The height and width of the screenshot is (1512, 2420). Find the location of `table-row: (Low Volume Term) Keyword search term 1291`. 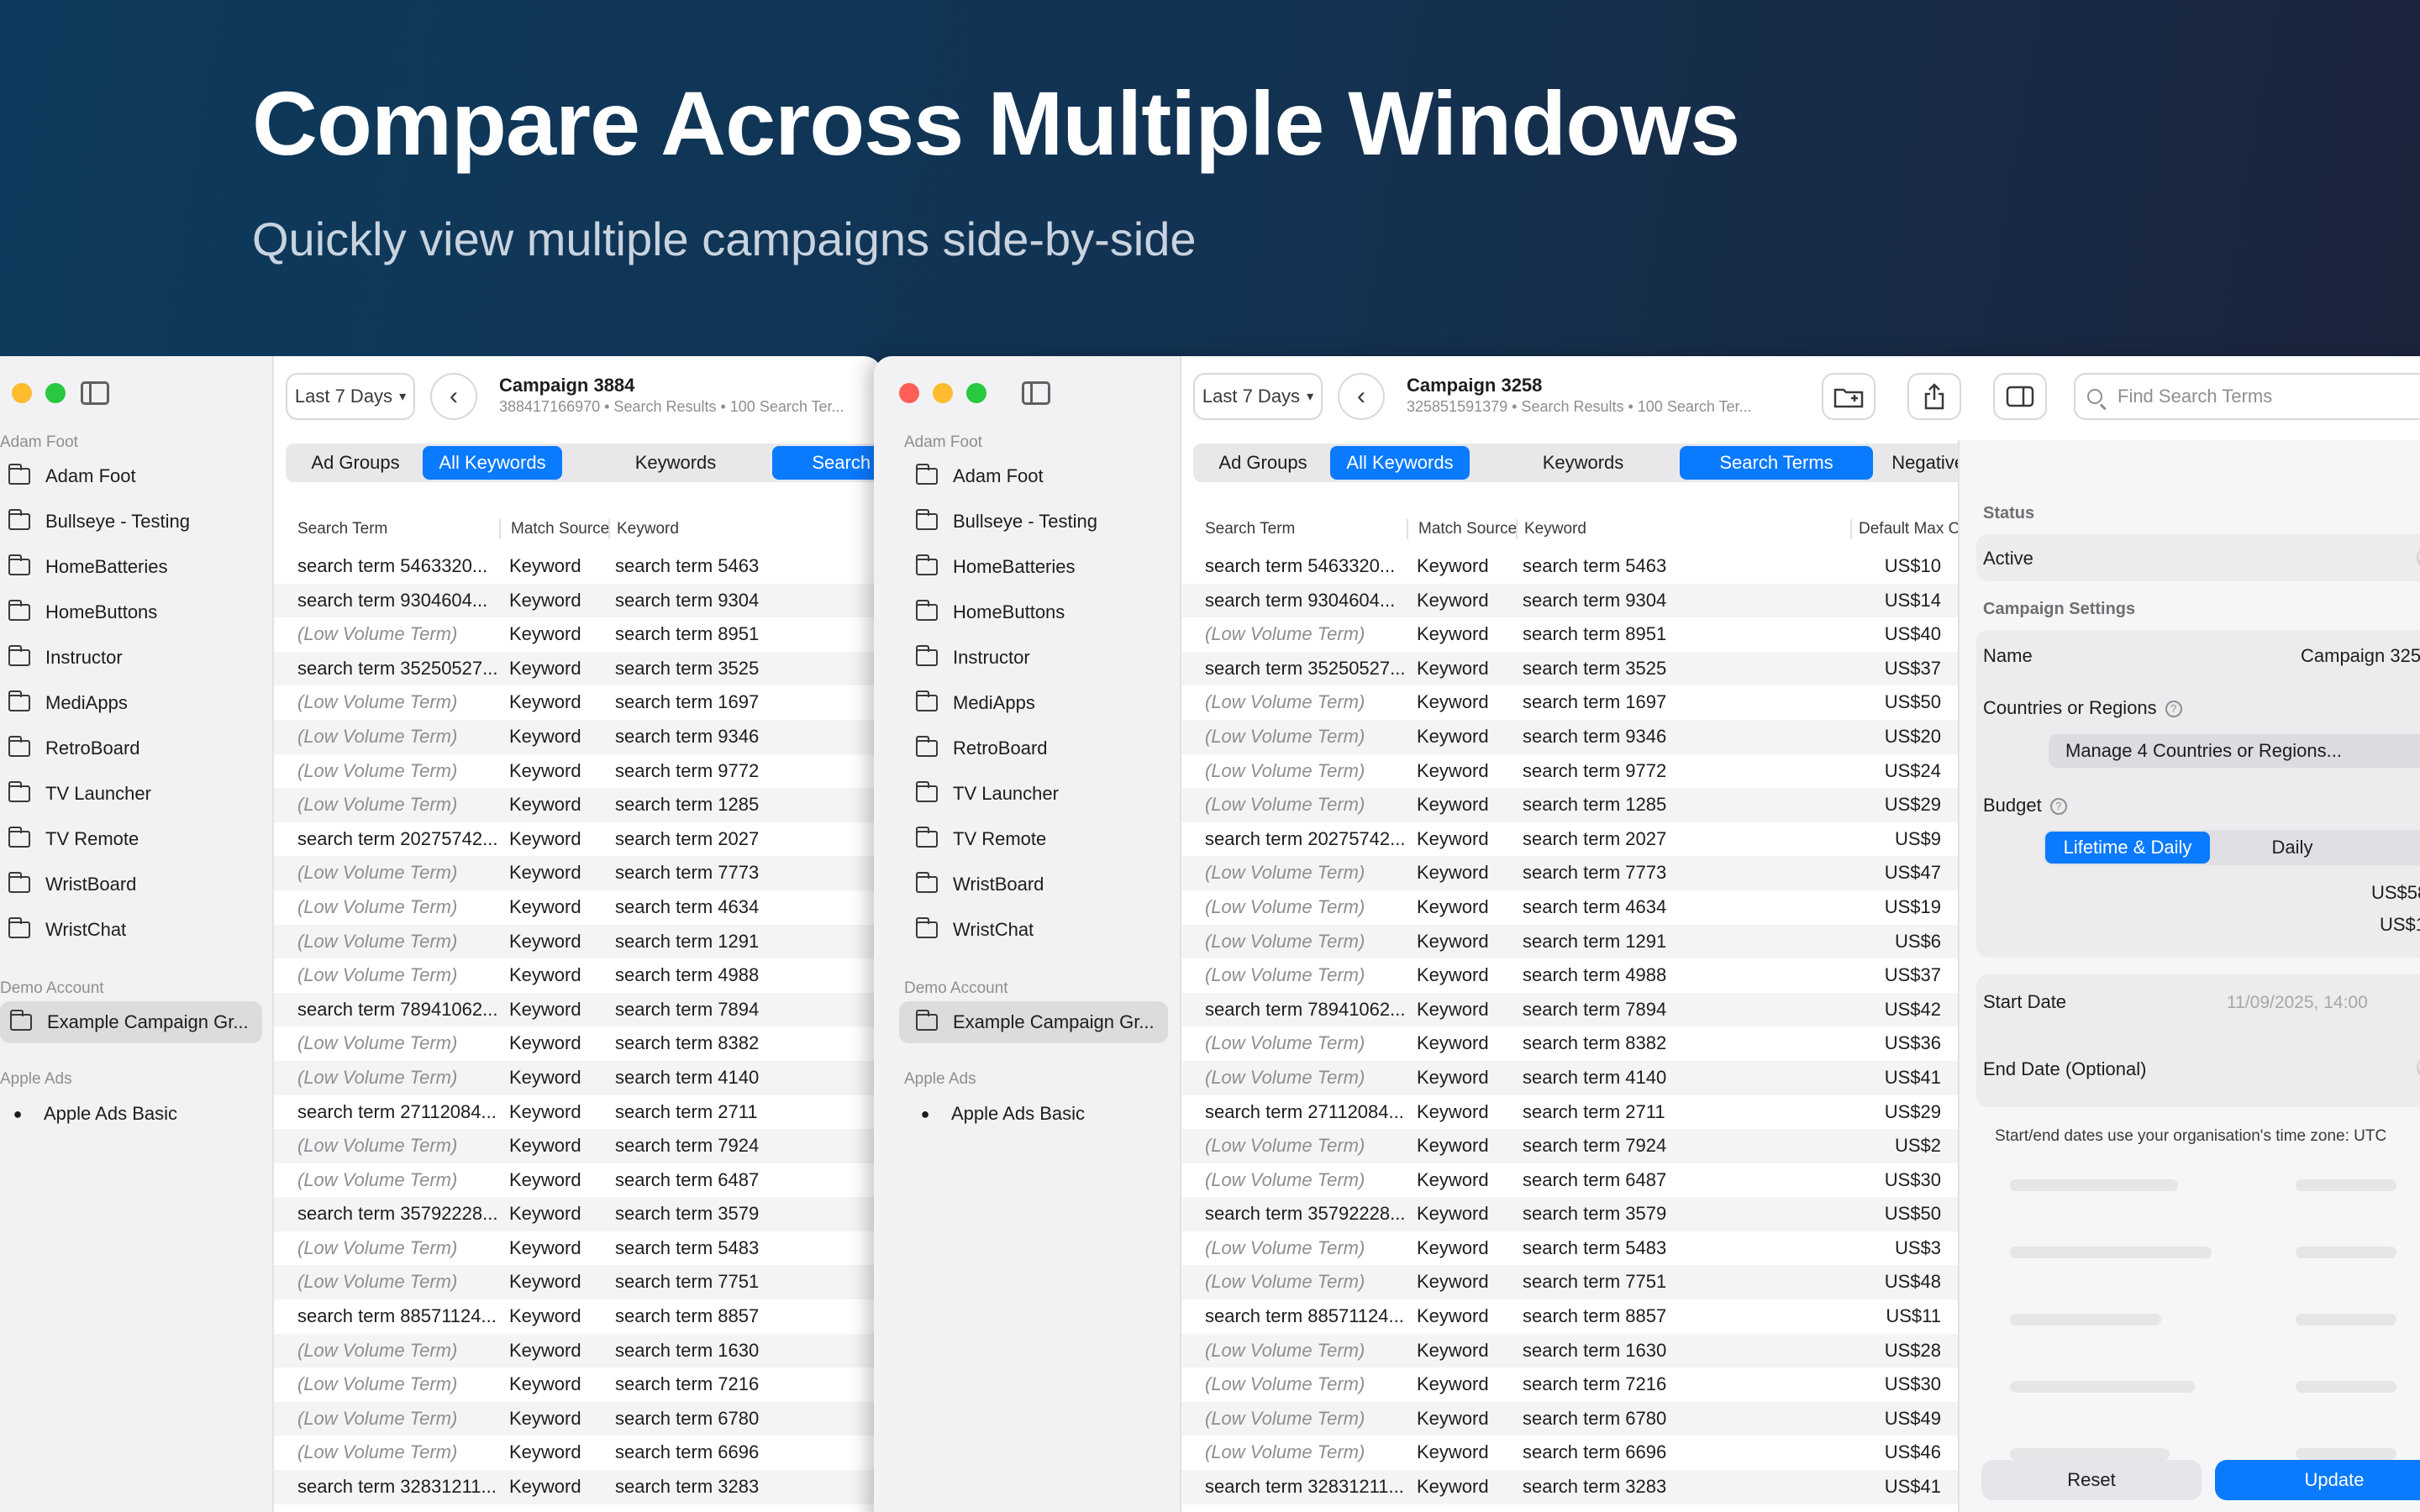

table-row: (Low Volume Term) Keyword search term 1291 is located at coordinates (578, 941).